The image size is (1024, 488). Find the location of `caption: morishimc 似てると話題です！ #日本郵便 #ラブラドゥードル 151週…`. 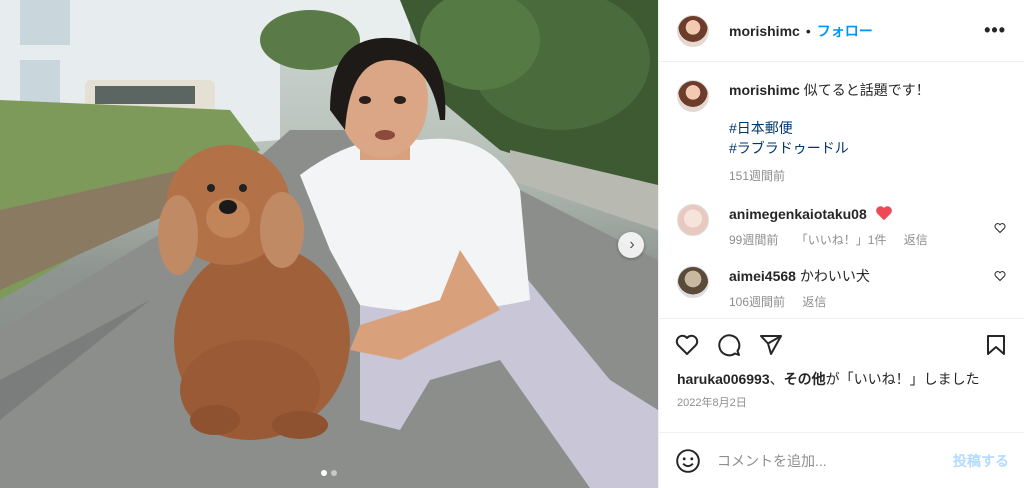

caption: morishimc 似てると話題です！ #日本郵便 #ラブラドゥードル 151週… is located at coordinates (841, 133).